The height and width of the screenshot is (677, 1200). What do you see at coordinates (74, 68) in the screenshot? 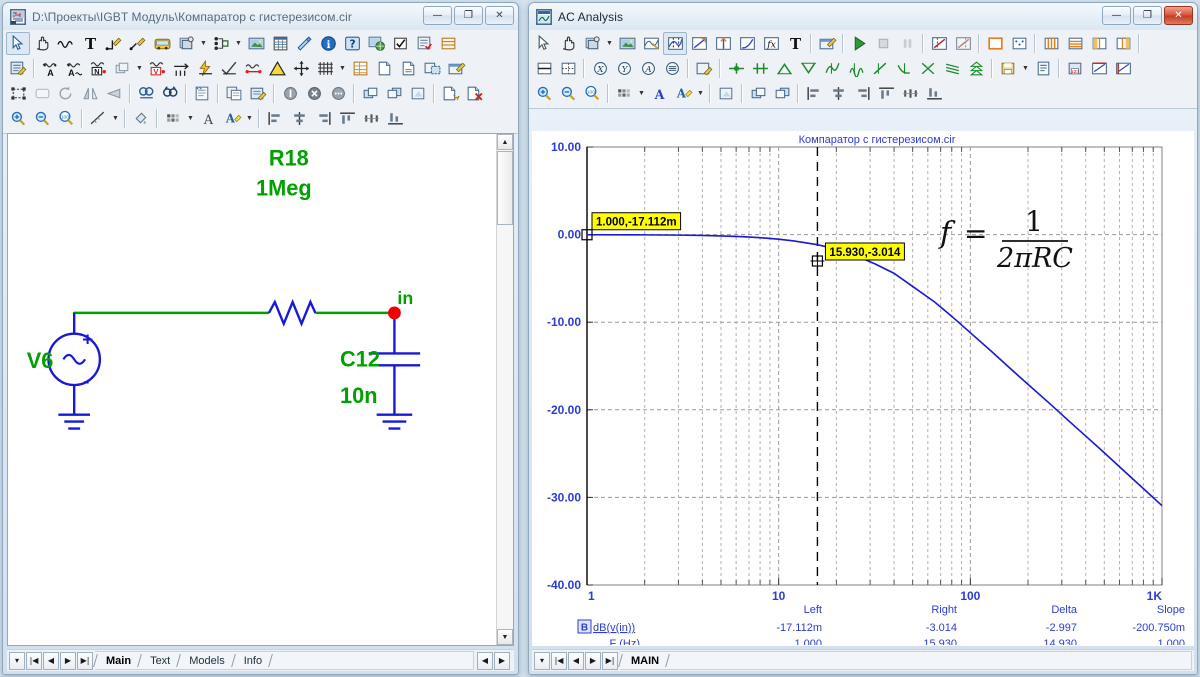
I see `node-voltage-text-icon: A` at bounding box center [74, 68].